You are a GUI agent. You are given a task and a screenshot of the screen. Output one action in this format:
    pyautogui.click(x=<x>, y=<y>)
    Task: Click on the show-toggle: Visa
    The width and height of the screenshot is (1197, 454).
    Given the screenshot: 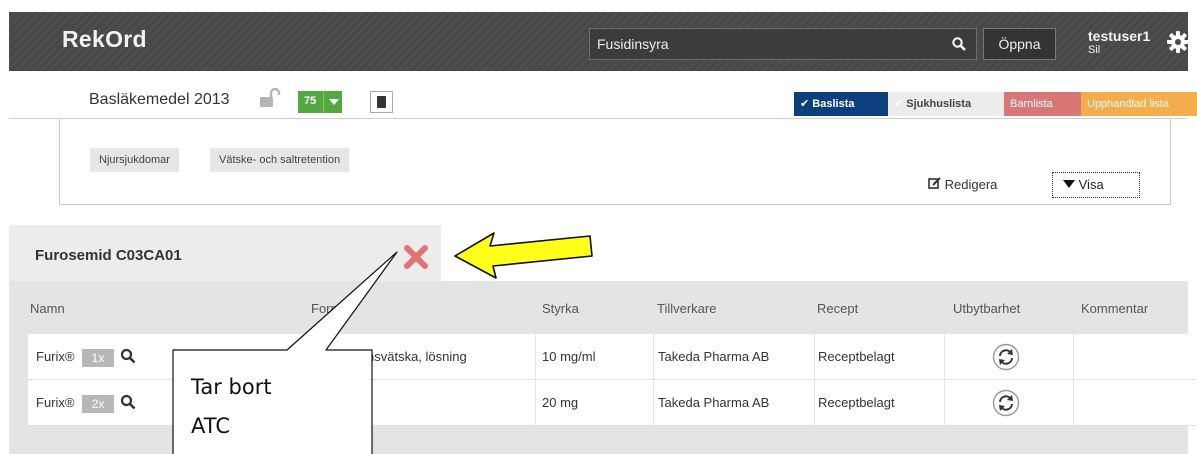 What is the action you would take?
    pyautogui.click(x=1096, y=185)
    